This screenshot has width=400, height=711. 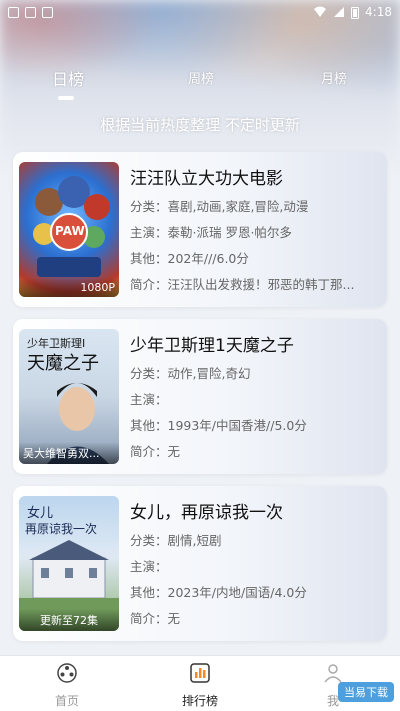 I want to click on notification-icon, so click(x=13, y=12).